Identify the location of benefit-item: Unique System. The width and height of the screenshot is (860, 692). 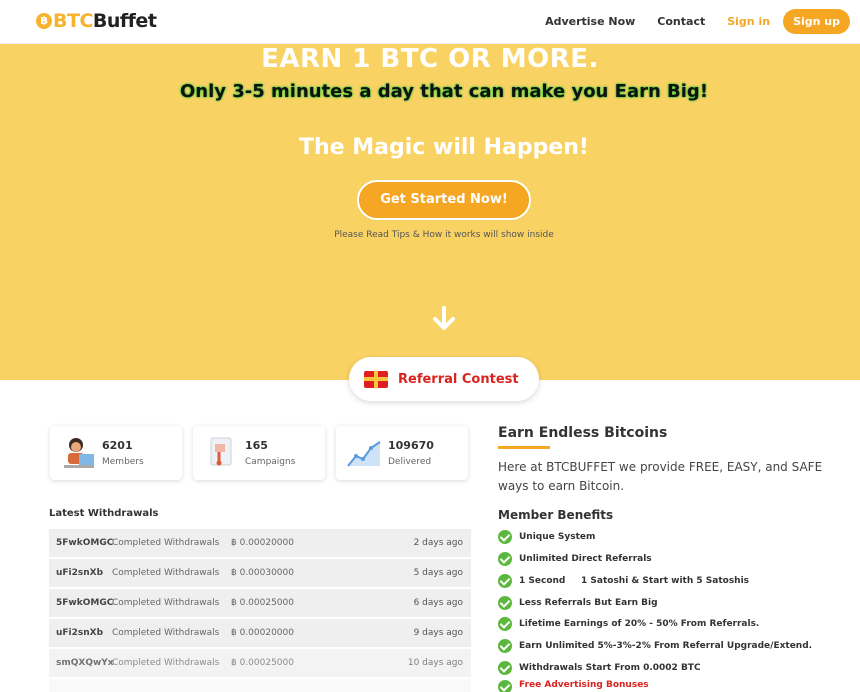
(546, 537).